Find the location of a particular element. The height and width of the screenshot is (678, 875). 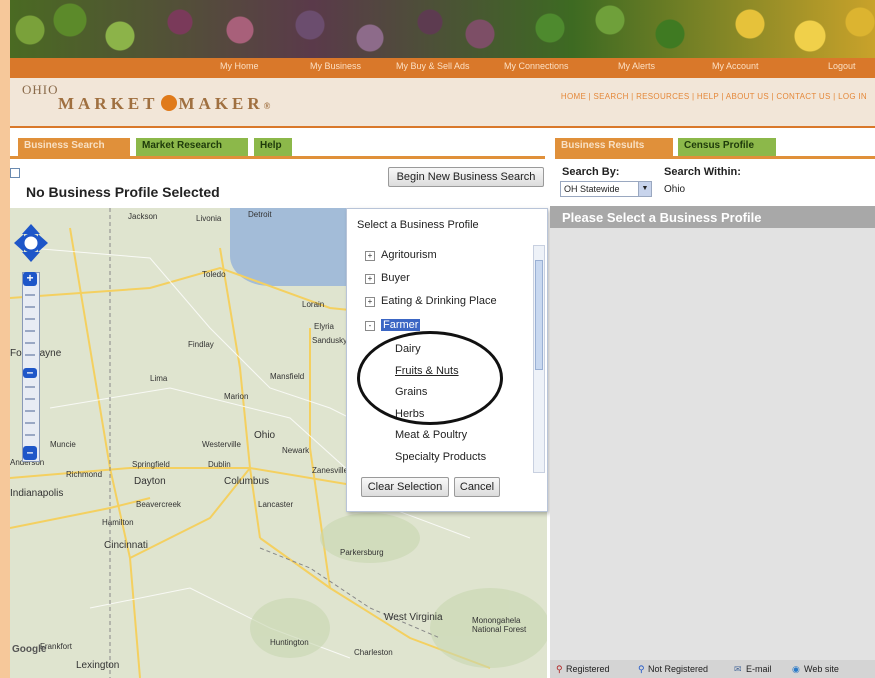

map-label-lancaster: Lancaster is located at coordinates (276, 504).